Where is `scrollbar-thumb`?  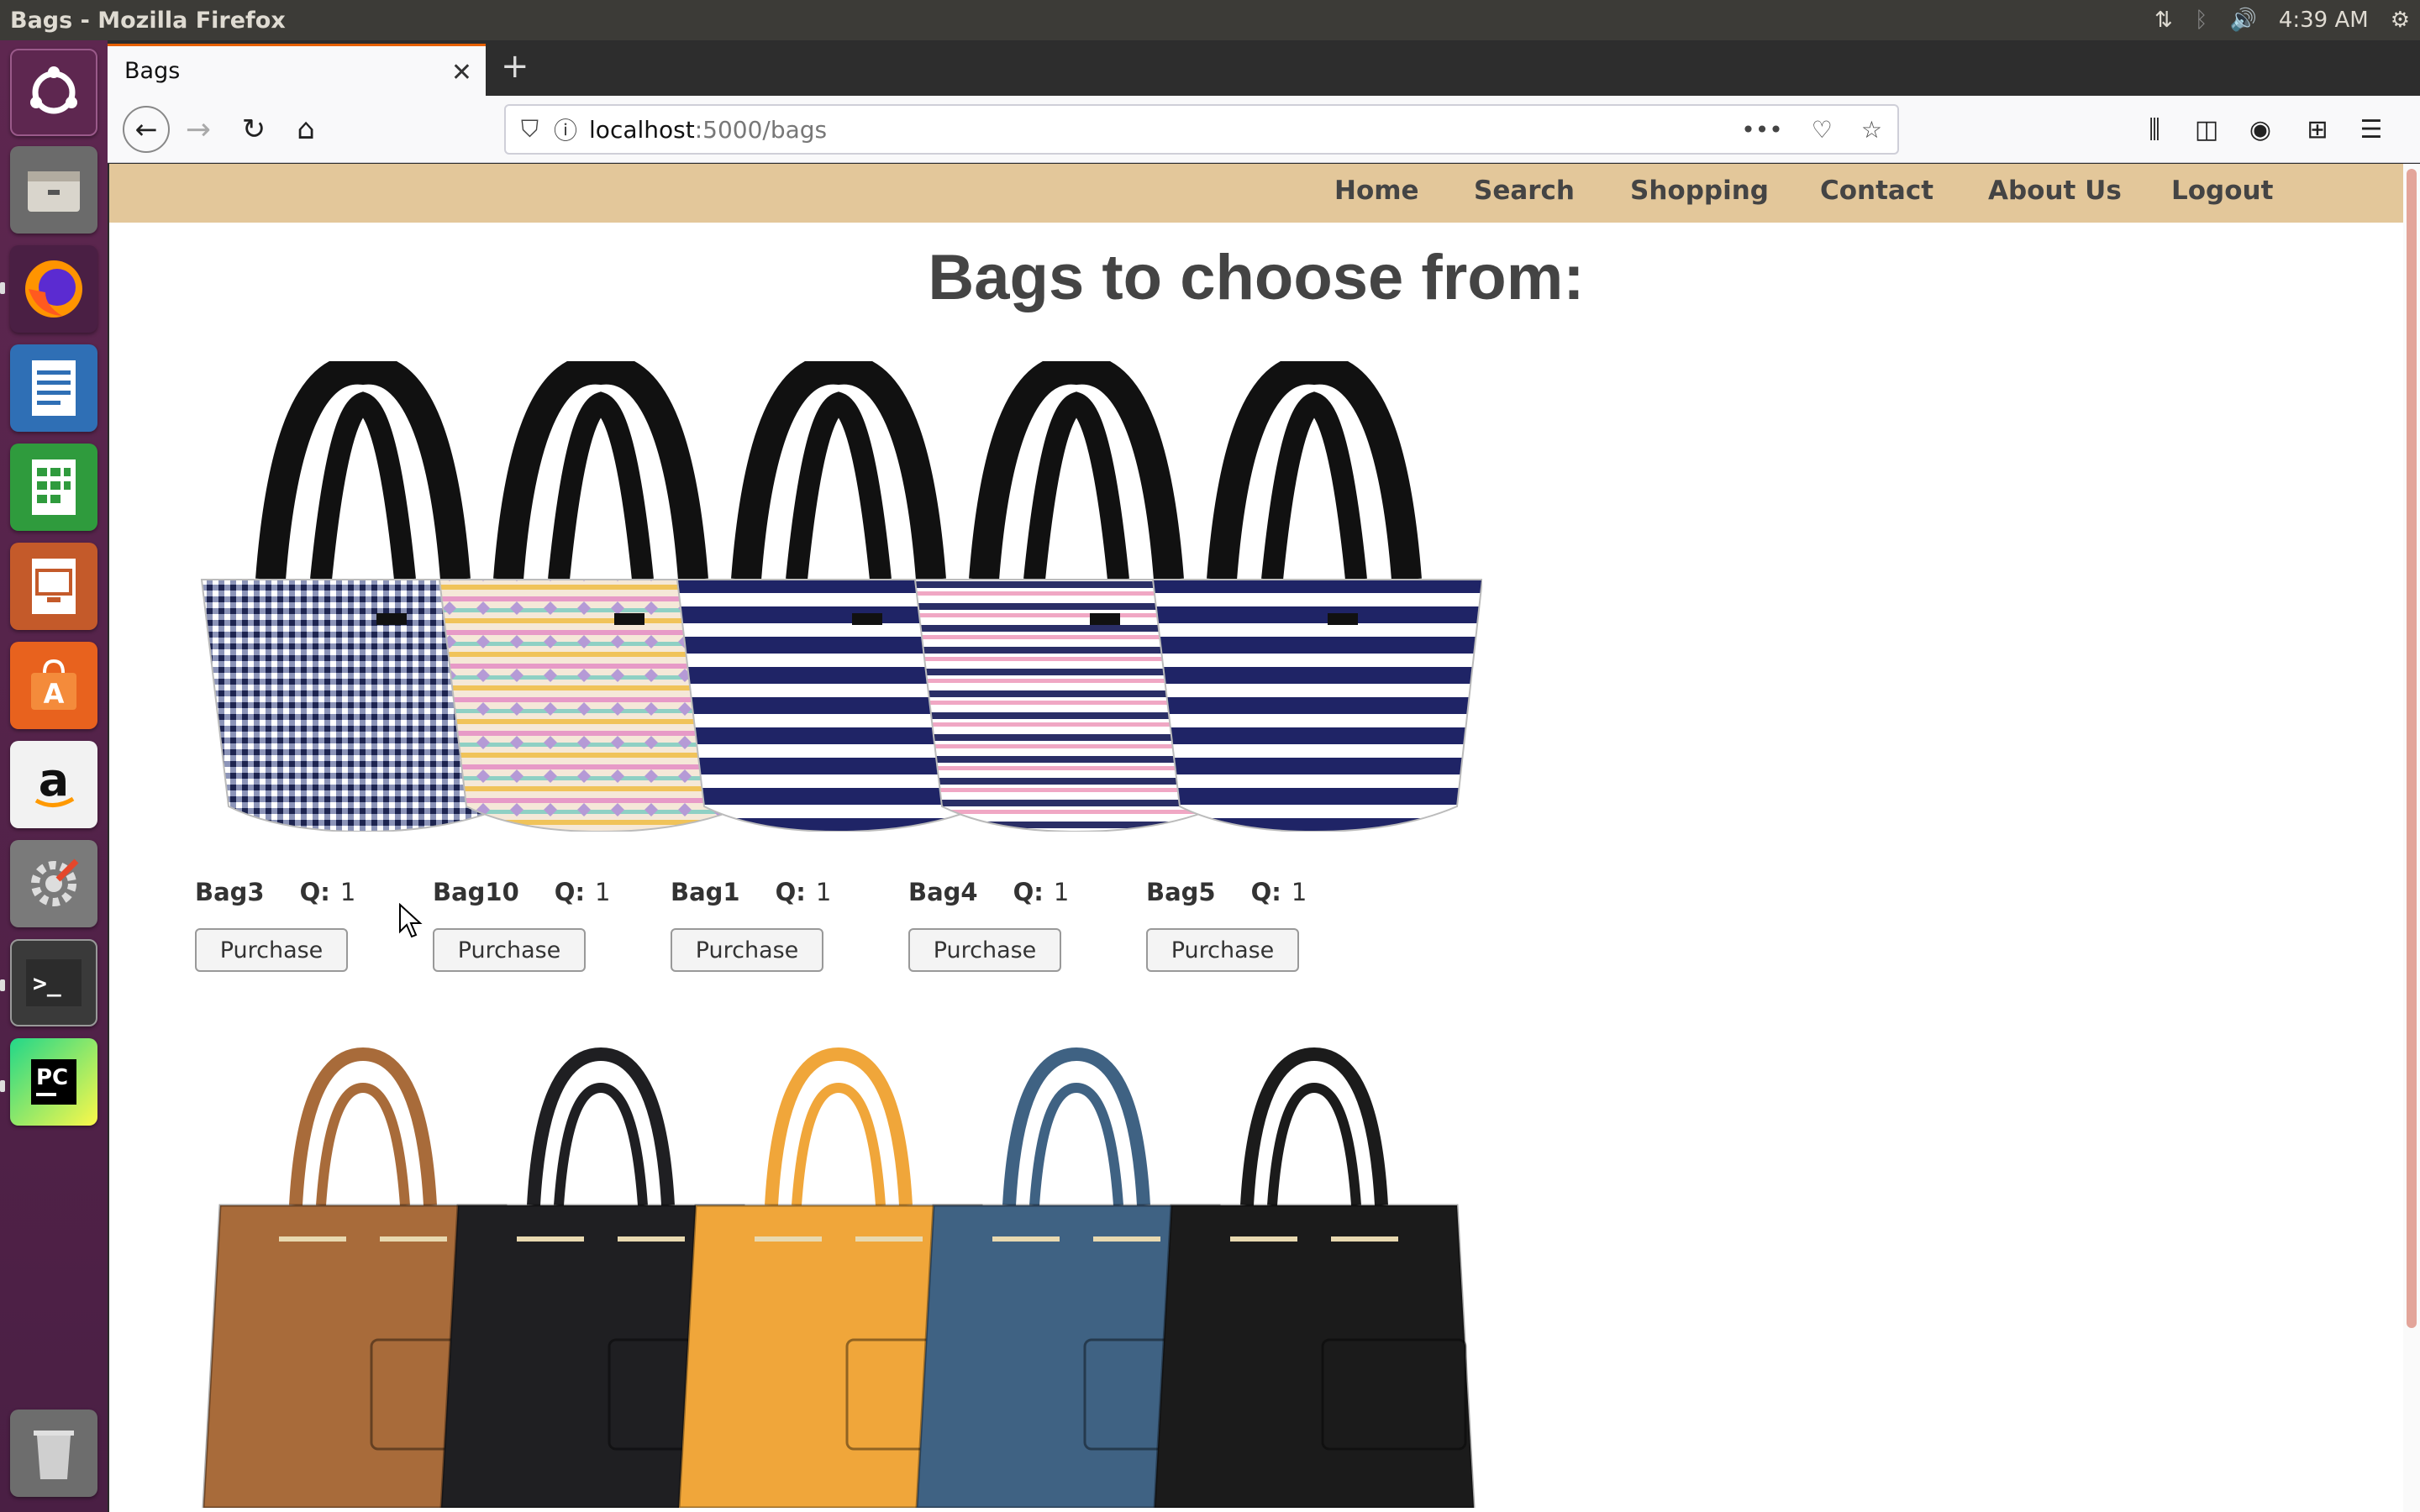 scrollbar-thumb is located at coordinates (2412, 748).